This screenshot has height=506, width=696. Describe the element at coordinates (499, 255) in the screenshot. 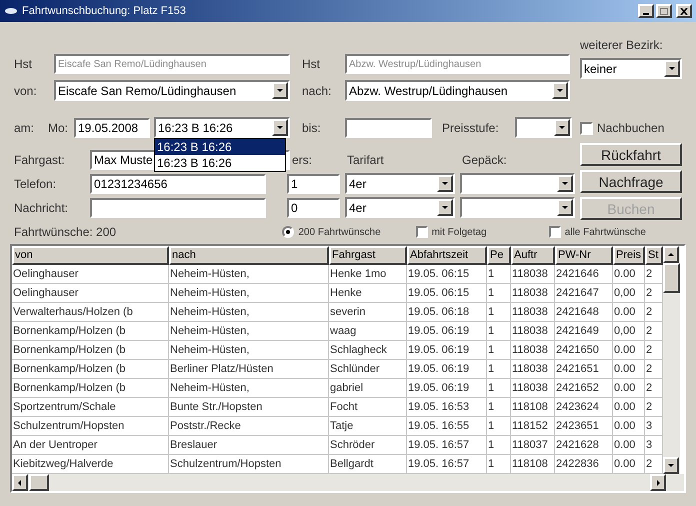

I see `column-header: Pe` at that location.